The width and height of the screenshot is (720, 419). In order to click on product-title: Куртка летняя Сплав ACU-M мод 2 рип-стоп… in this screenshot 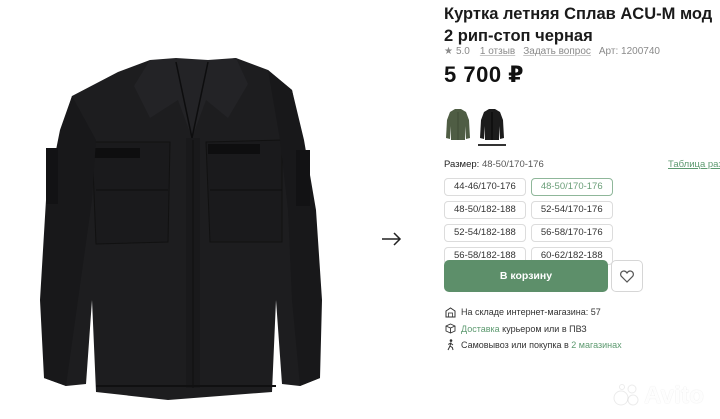, I will do `click(578, 25)`.